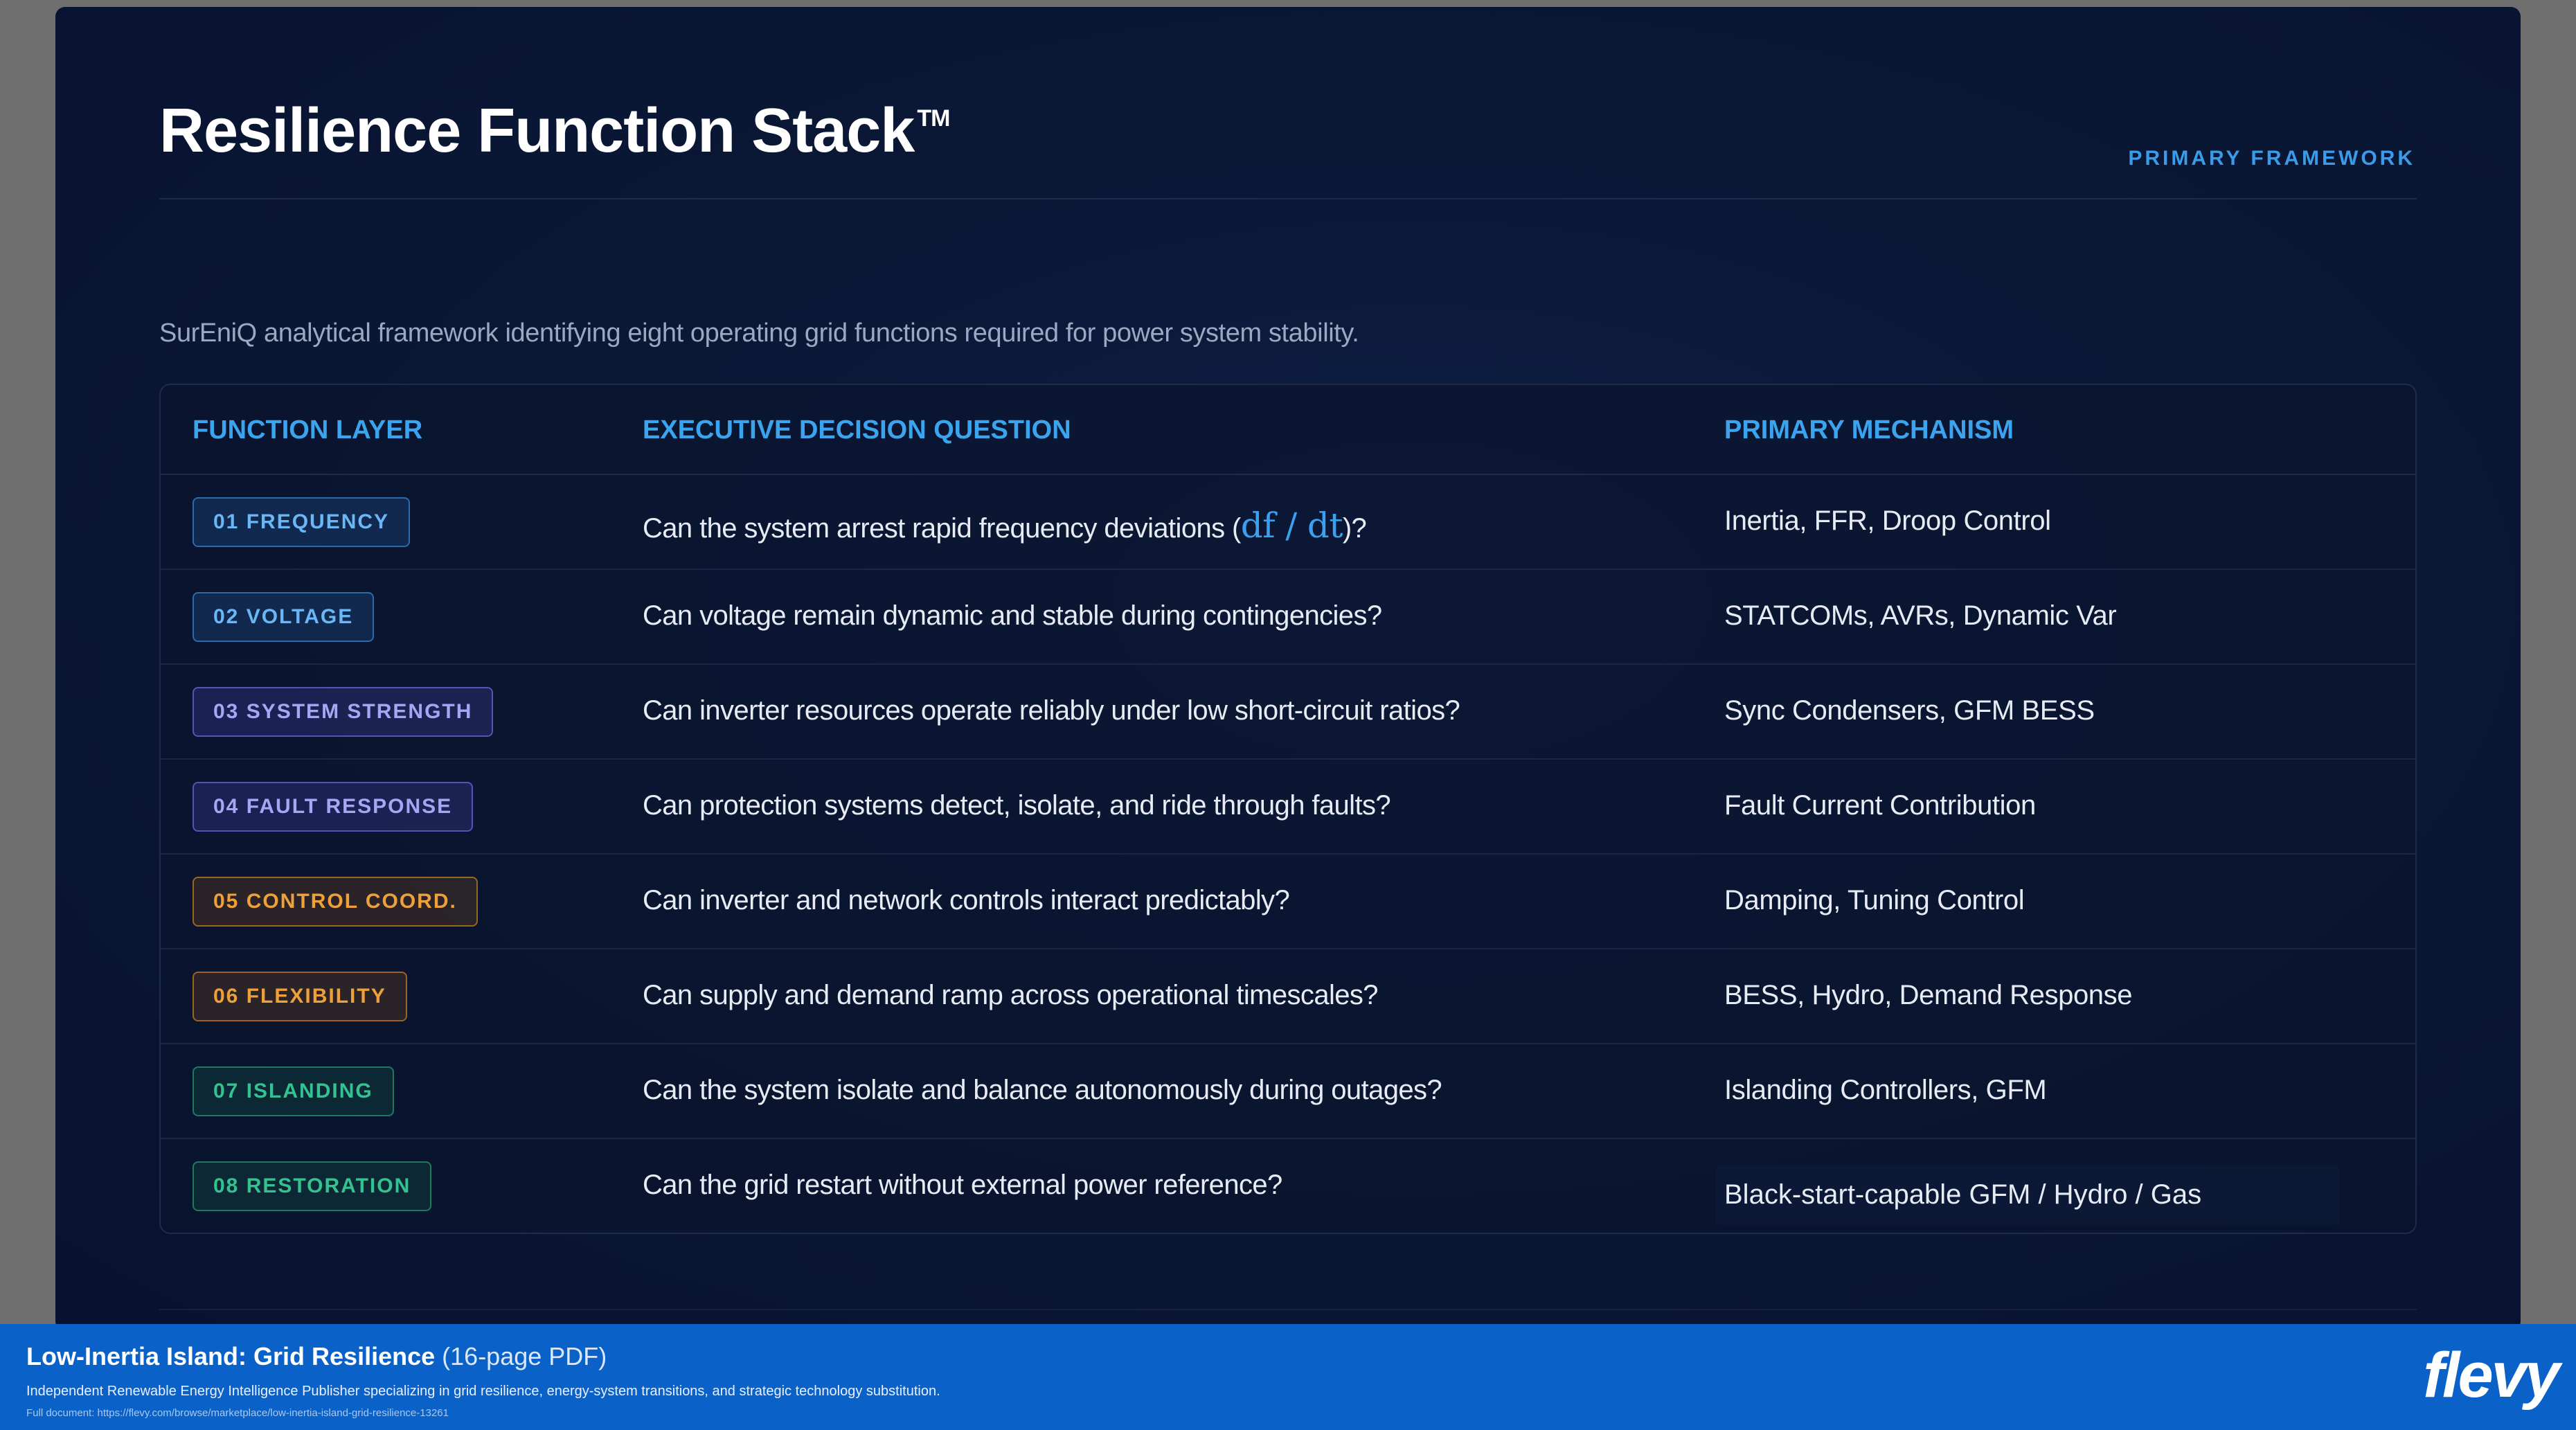 This screenshot has height=1430, width=2576. What do you see at coordinates (2491, 1375) in the screenshot?
I see `flevy-logo: flevy` at bounding box center [2491, 1375].